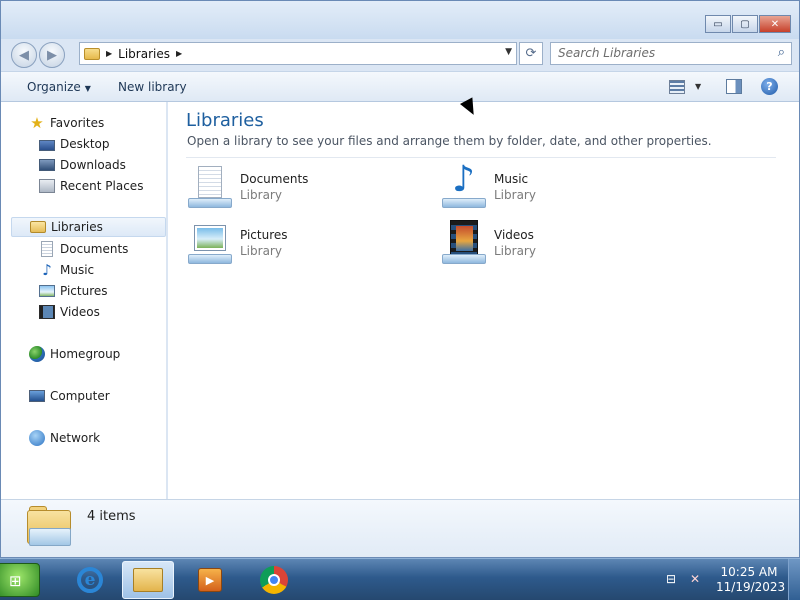 The image size is (800, 600). What do you see at coordinates (531, 53) in the screenshot?
I see `refresh-button: ⟳` at bounding box center [531, 53].